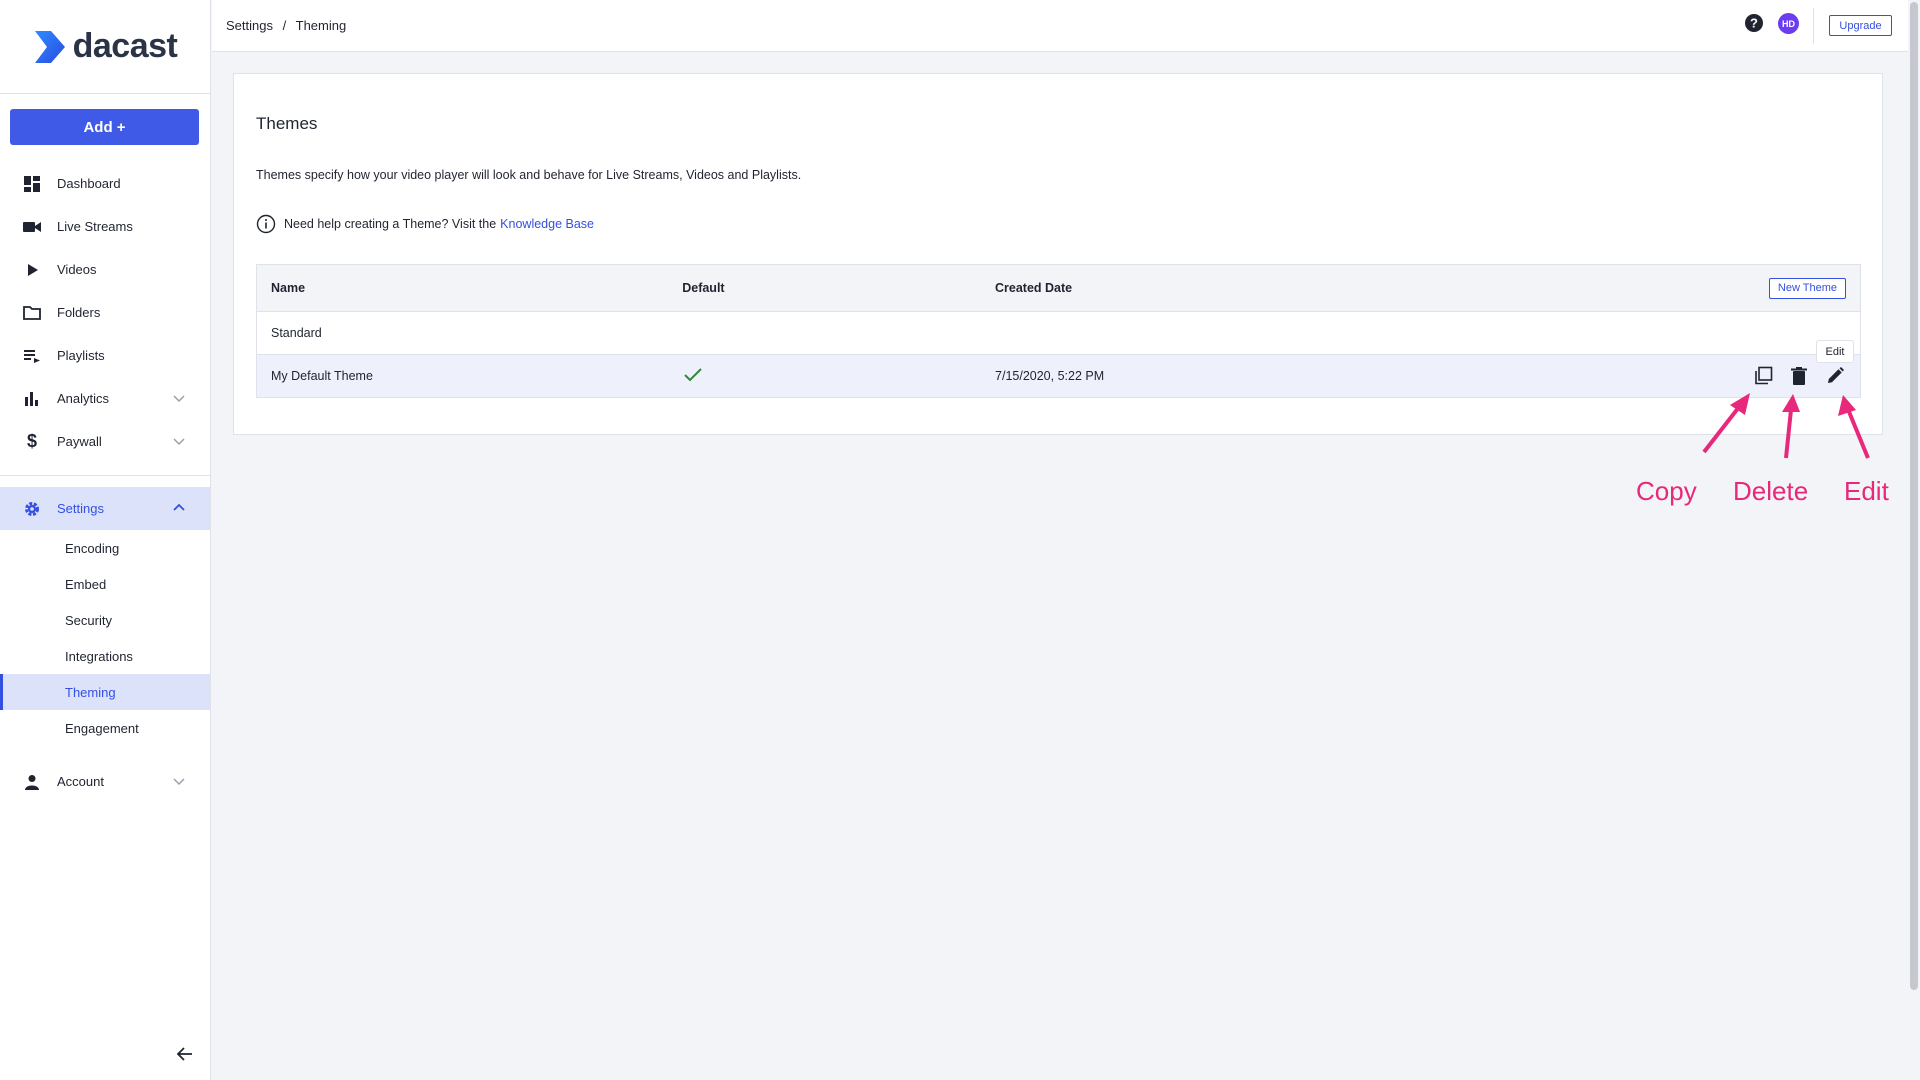 Image resolution: width=1920 pixels, height=1080 pixels. I want to click on header-divider, so click(1813, 26).